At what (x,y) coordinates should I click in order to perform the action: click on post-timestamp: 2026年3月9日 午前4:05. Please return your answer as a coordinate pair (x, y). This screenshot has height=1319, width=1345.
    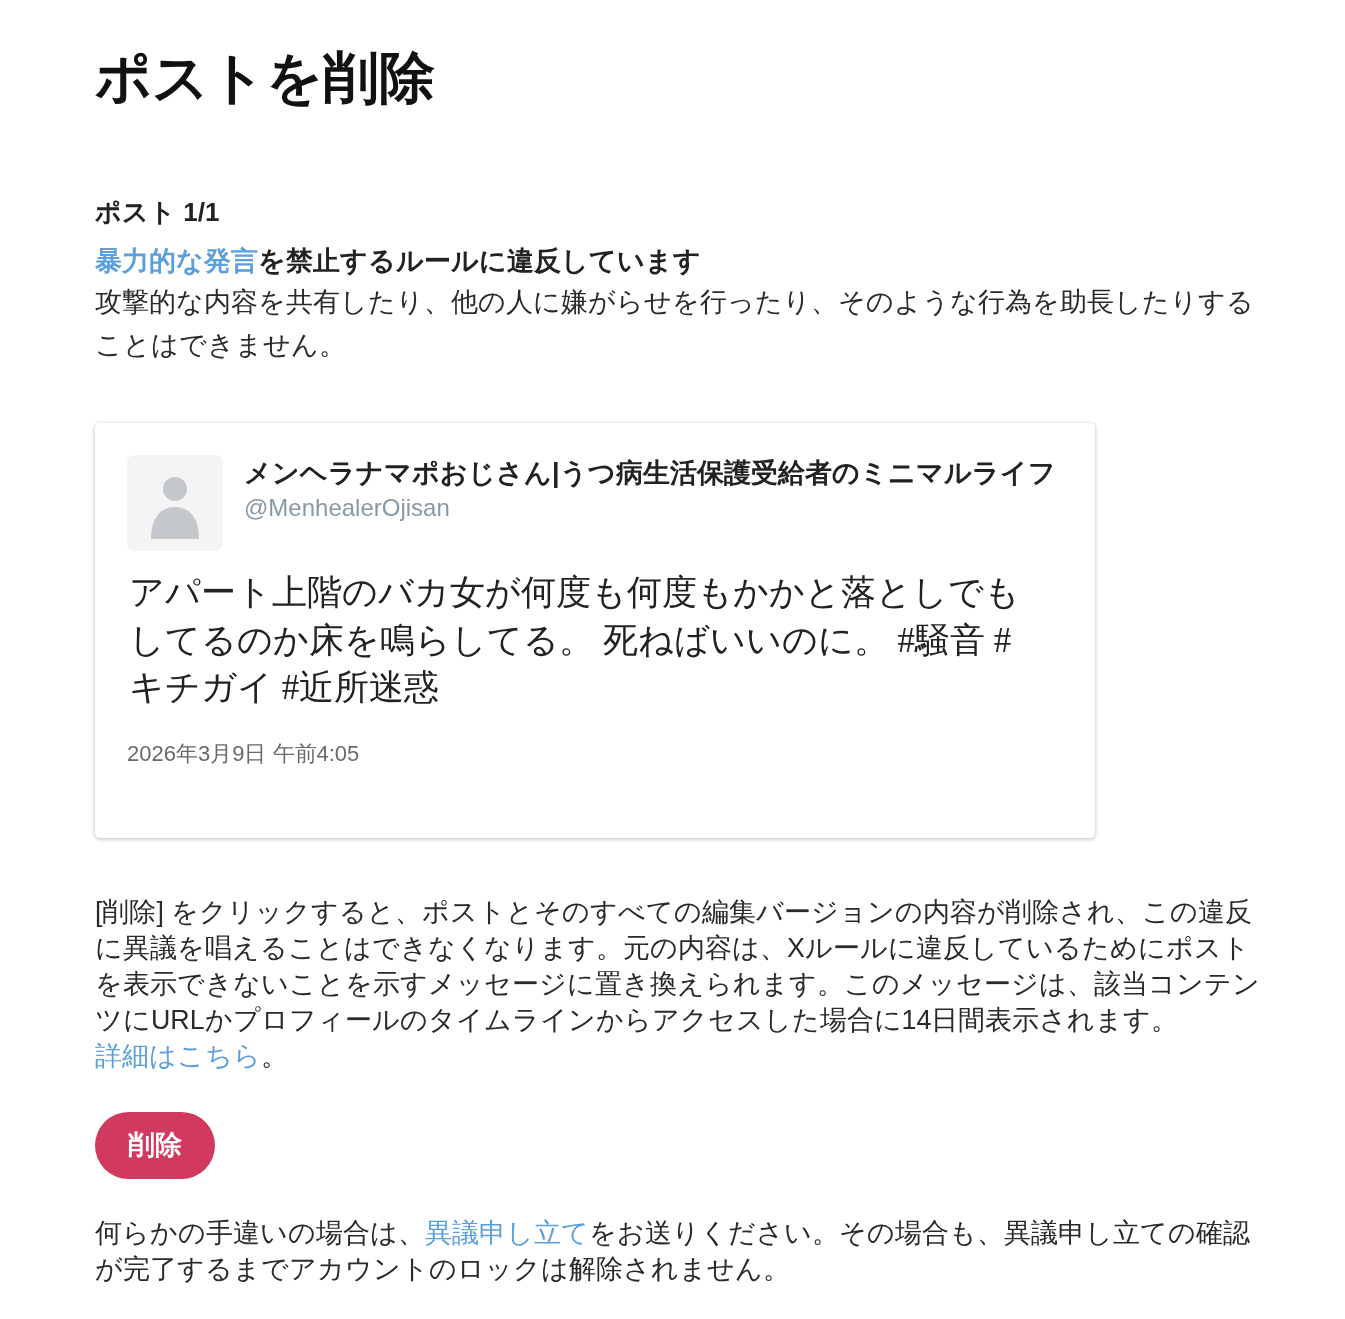
    Looking at the image, I should click on (244, 753).